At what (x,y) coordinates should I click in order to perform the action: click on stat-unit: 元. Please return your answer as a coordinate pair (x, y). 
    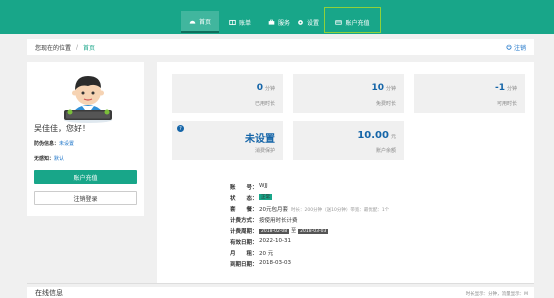
    Looking at the image, I should click on (393, 137).